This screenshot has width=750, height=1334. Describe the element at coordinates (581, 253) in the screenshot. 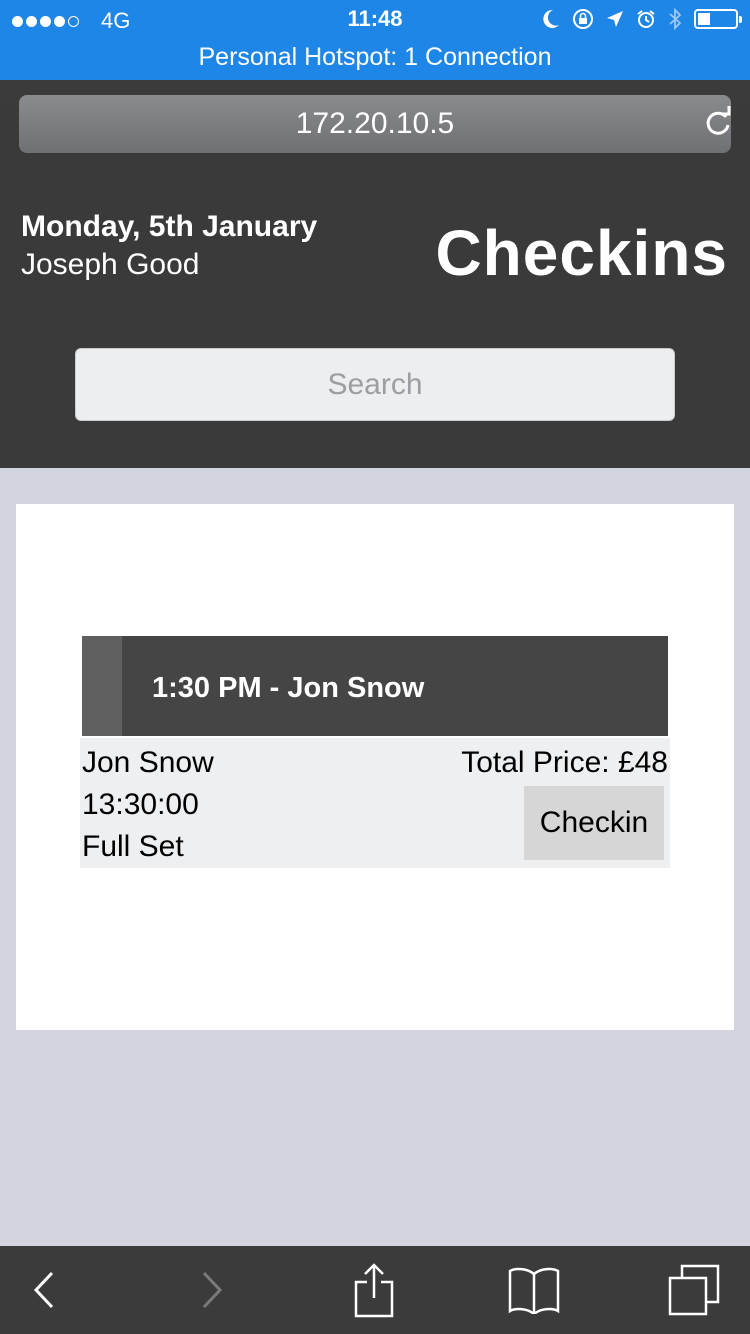

I see `page-title: Checkins` at that location.